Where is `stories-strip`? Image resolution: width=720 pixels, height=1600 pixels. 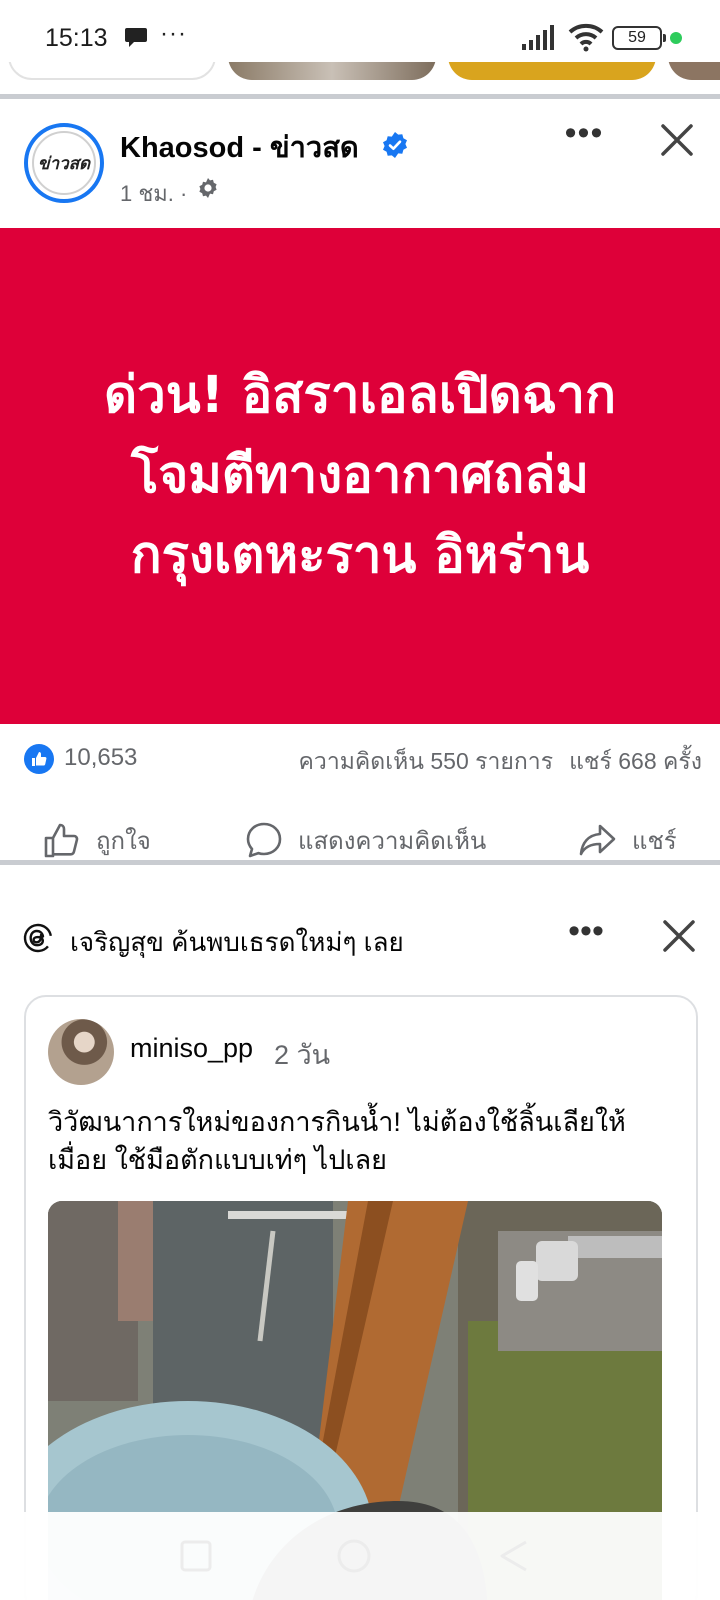 stories-strip is located at coordinates (360, 72).